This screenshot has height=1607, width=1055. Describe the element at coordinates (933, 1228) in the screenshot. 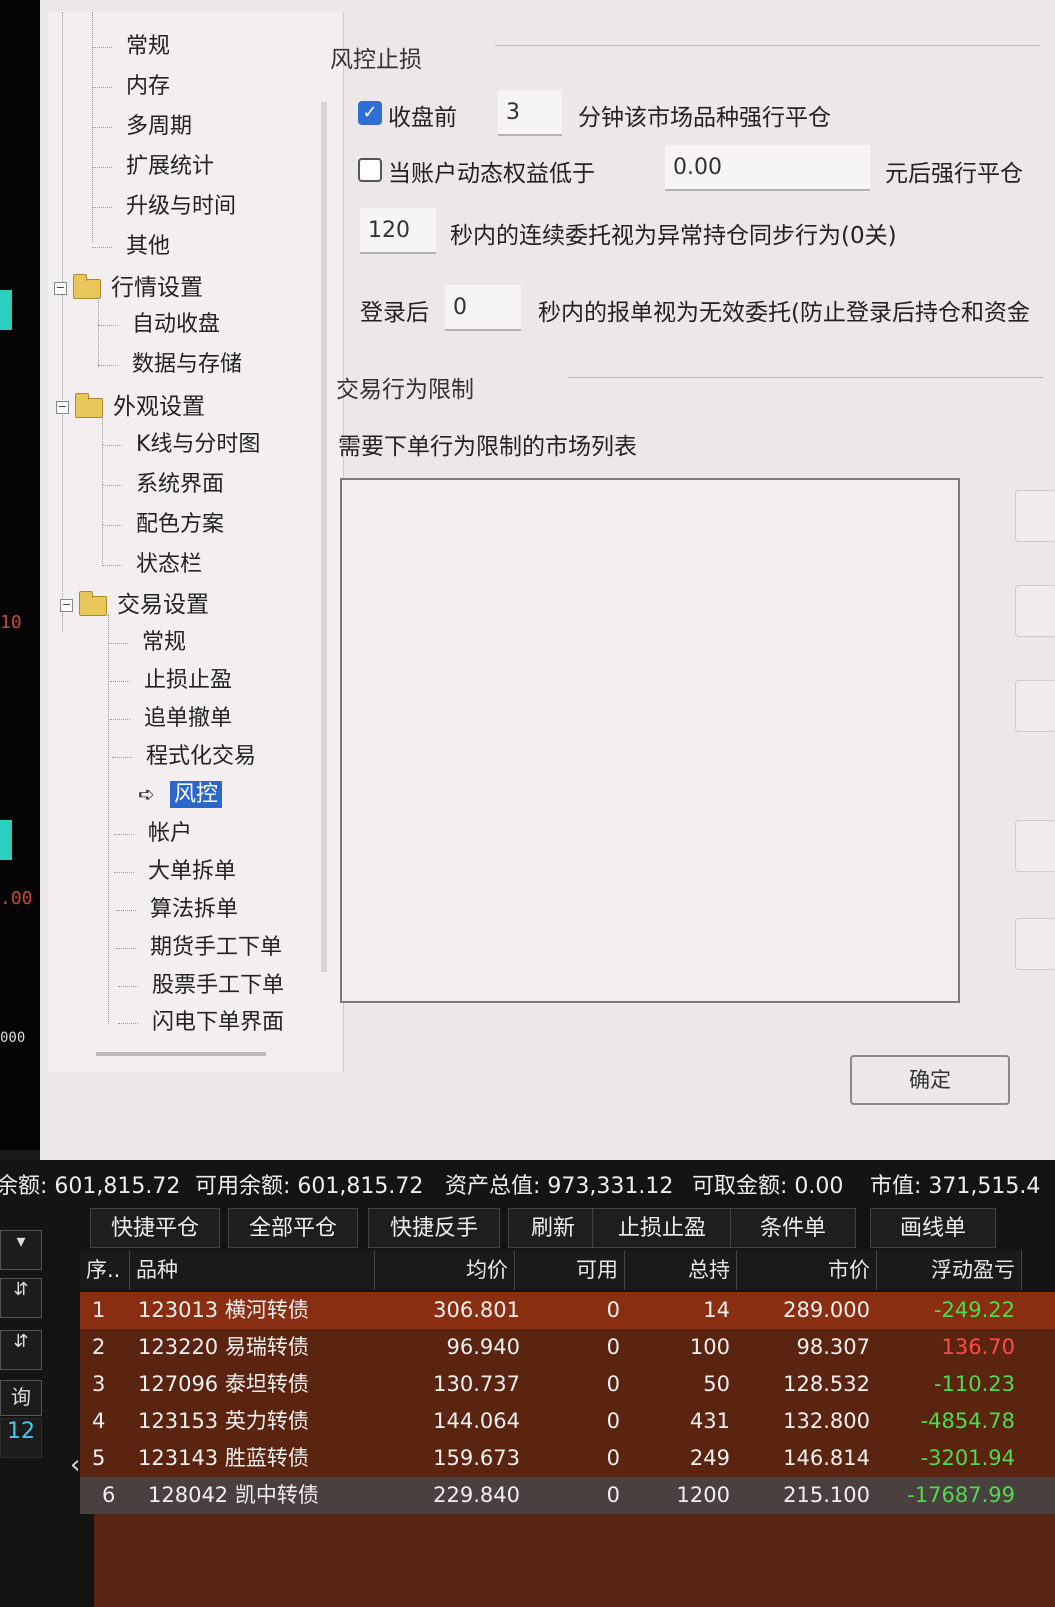

I see `drawline-order-button: 画线单` at that location.